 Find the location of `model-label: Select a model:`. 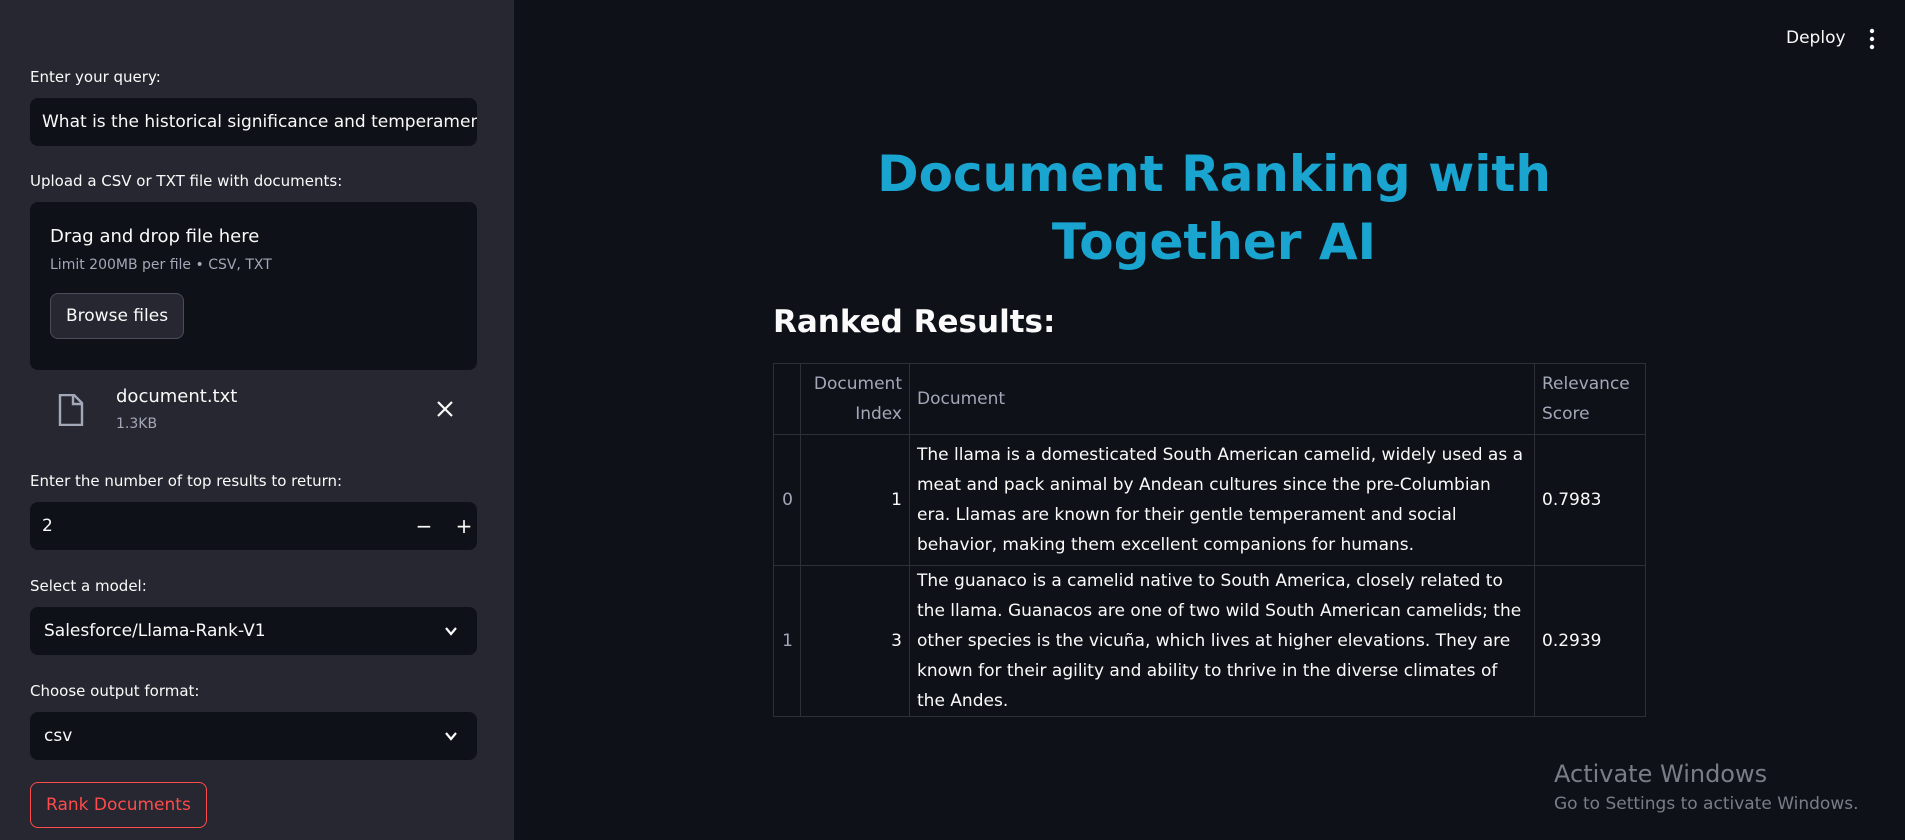

model-label: Select a model: is located at coordinates (88, 586).